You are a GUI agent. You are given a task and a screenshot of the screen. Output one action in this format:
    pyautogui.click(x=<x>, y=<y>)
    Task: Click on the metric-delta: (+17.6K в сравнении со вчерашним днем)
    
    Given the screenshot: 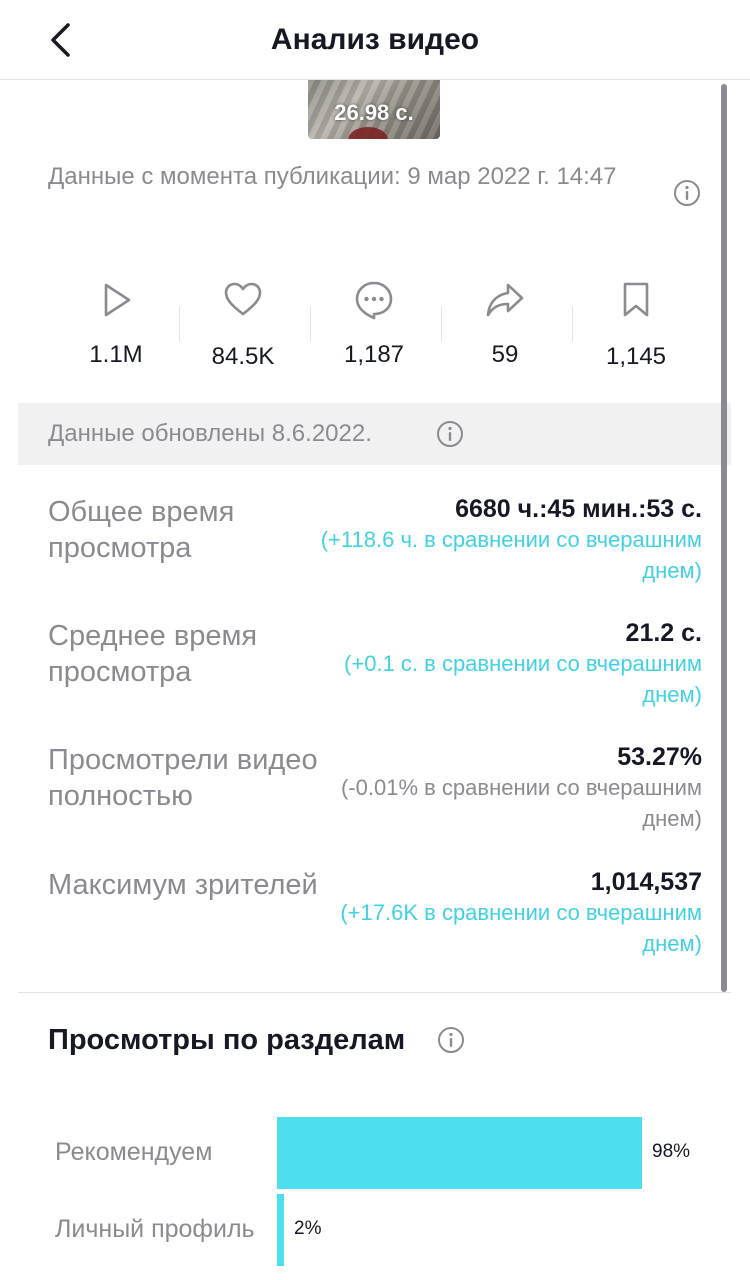 What is the action you would take?
    pyautogui.click(x=521, y=928)
    